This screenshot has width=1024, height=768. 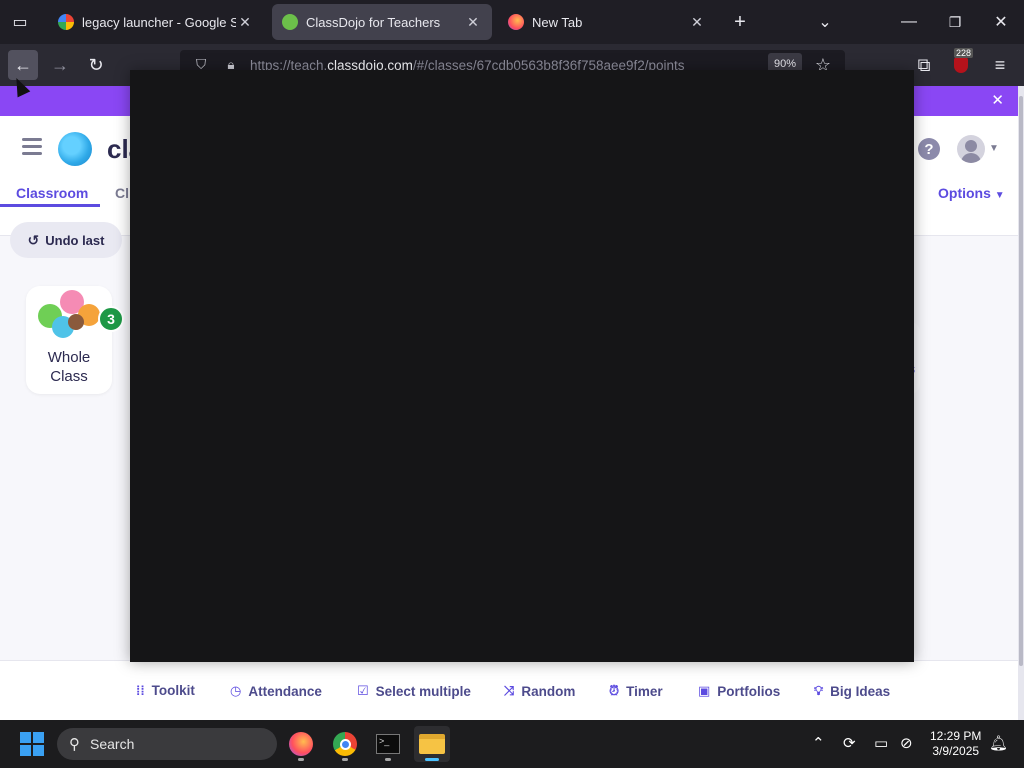 What do you see at coordinates (704, 690) in the screenshot?
I see `image-icon: ▣` at bounding box center [704, 690].